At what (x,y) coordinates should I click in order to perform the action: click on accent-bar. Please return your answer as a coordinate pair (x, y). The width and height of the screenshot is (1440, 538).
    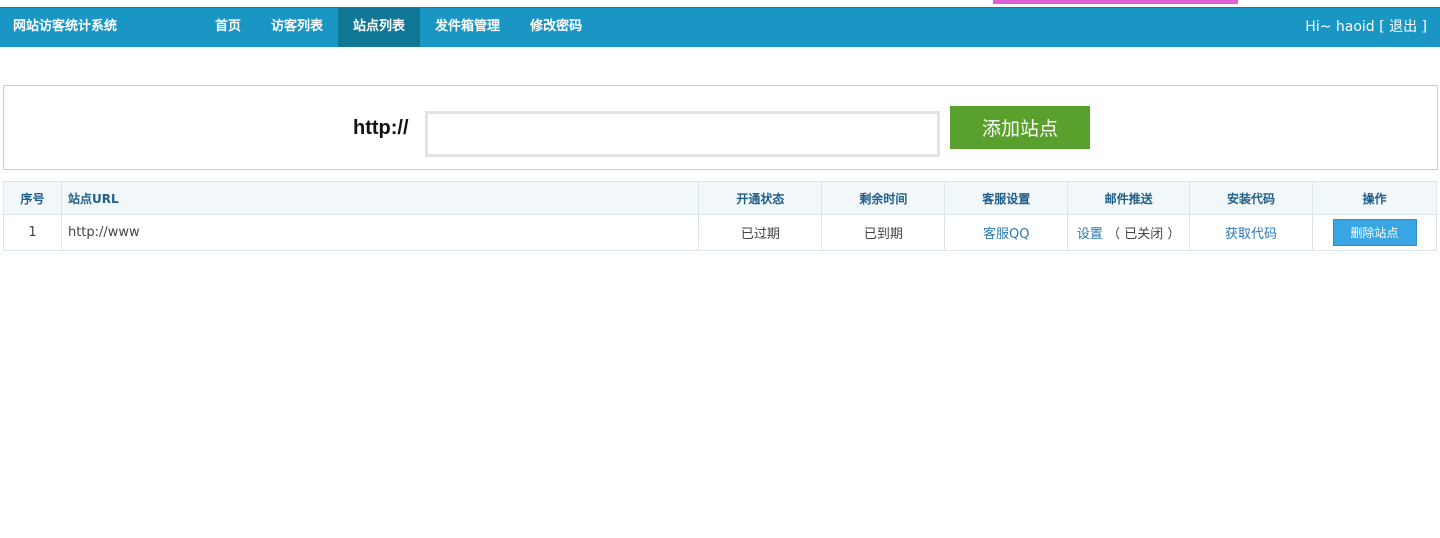
    Looking at the image, I should click on (1115, 2).